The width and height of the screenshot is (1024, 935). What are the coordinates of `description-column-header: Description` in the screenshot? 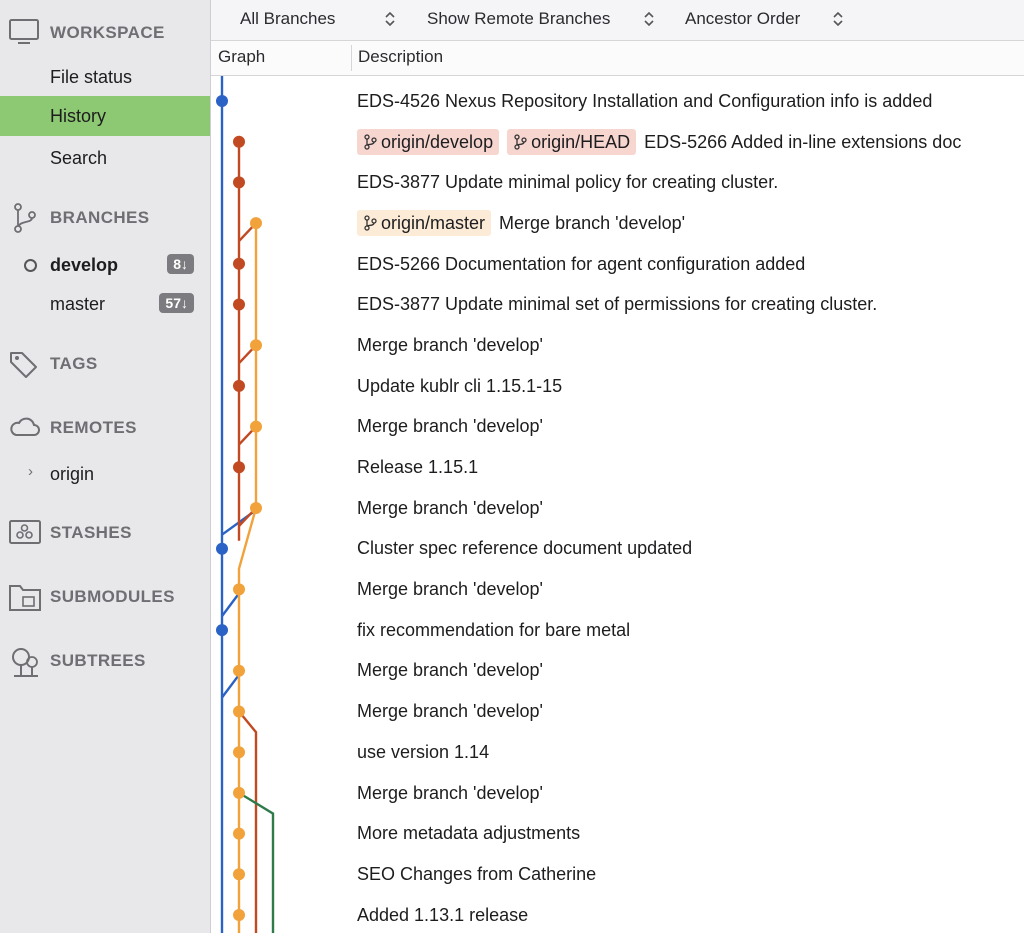 It's located at (400, 57).